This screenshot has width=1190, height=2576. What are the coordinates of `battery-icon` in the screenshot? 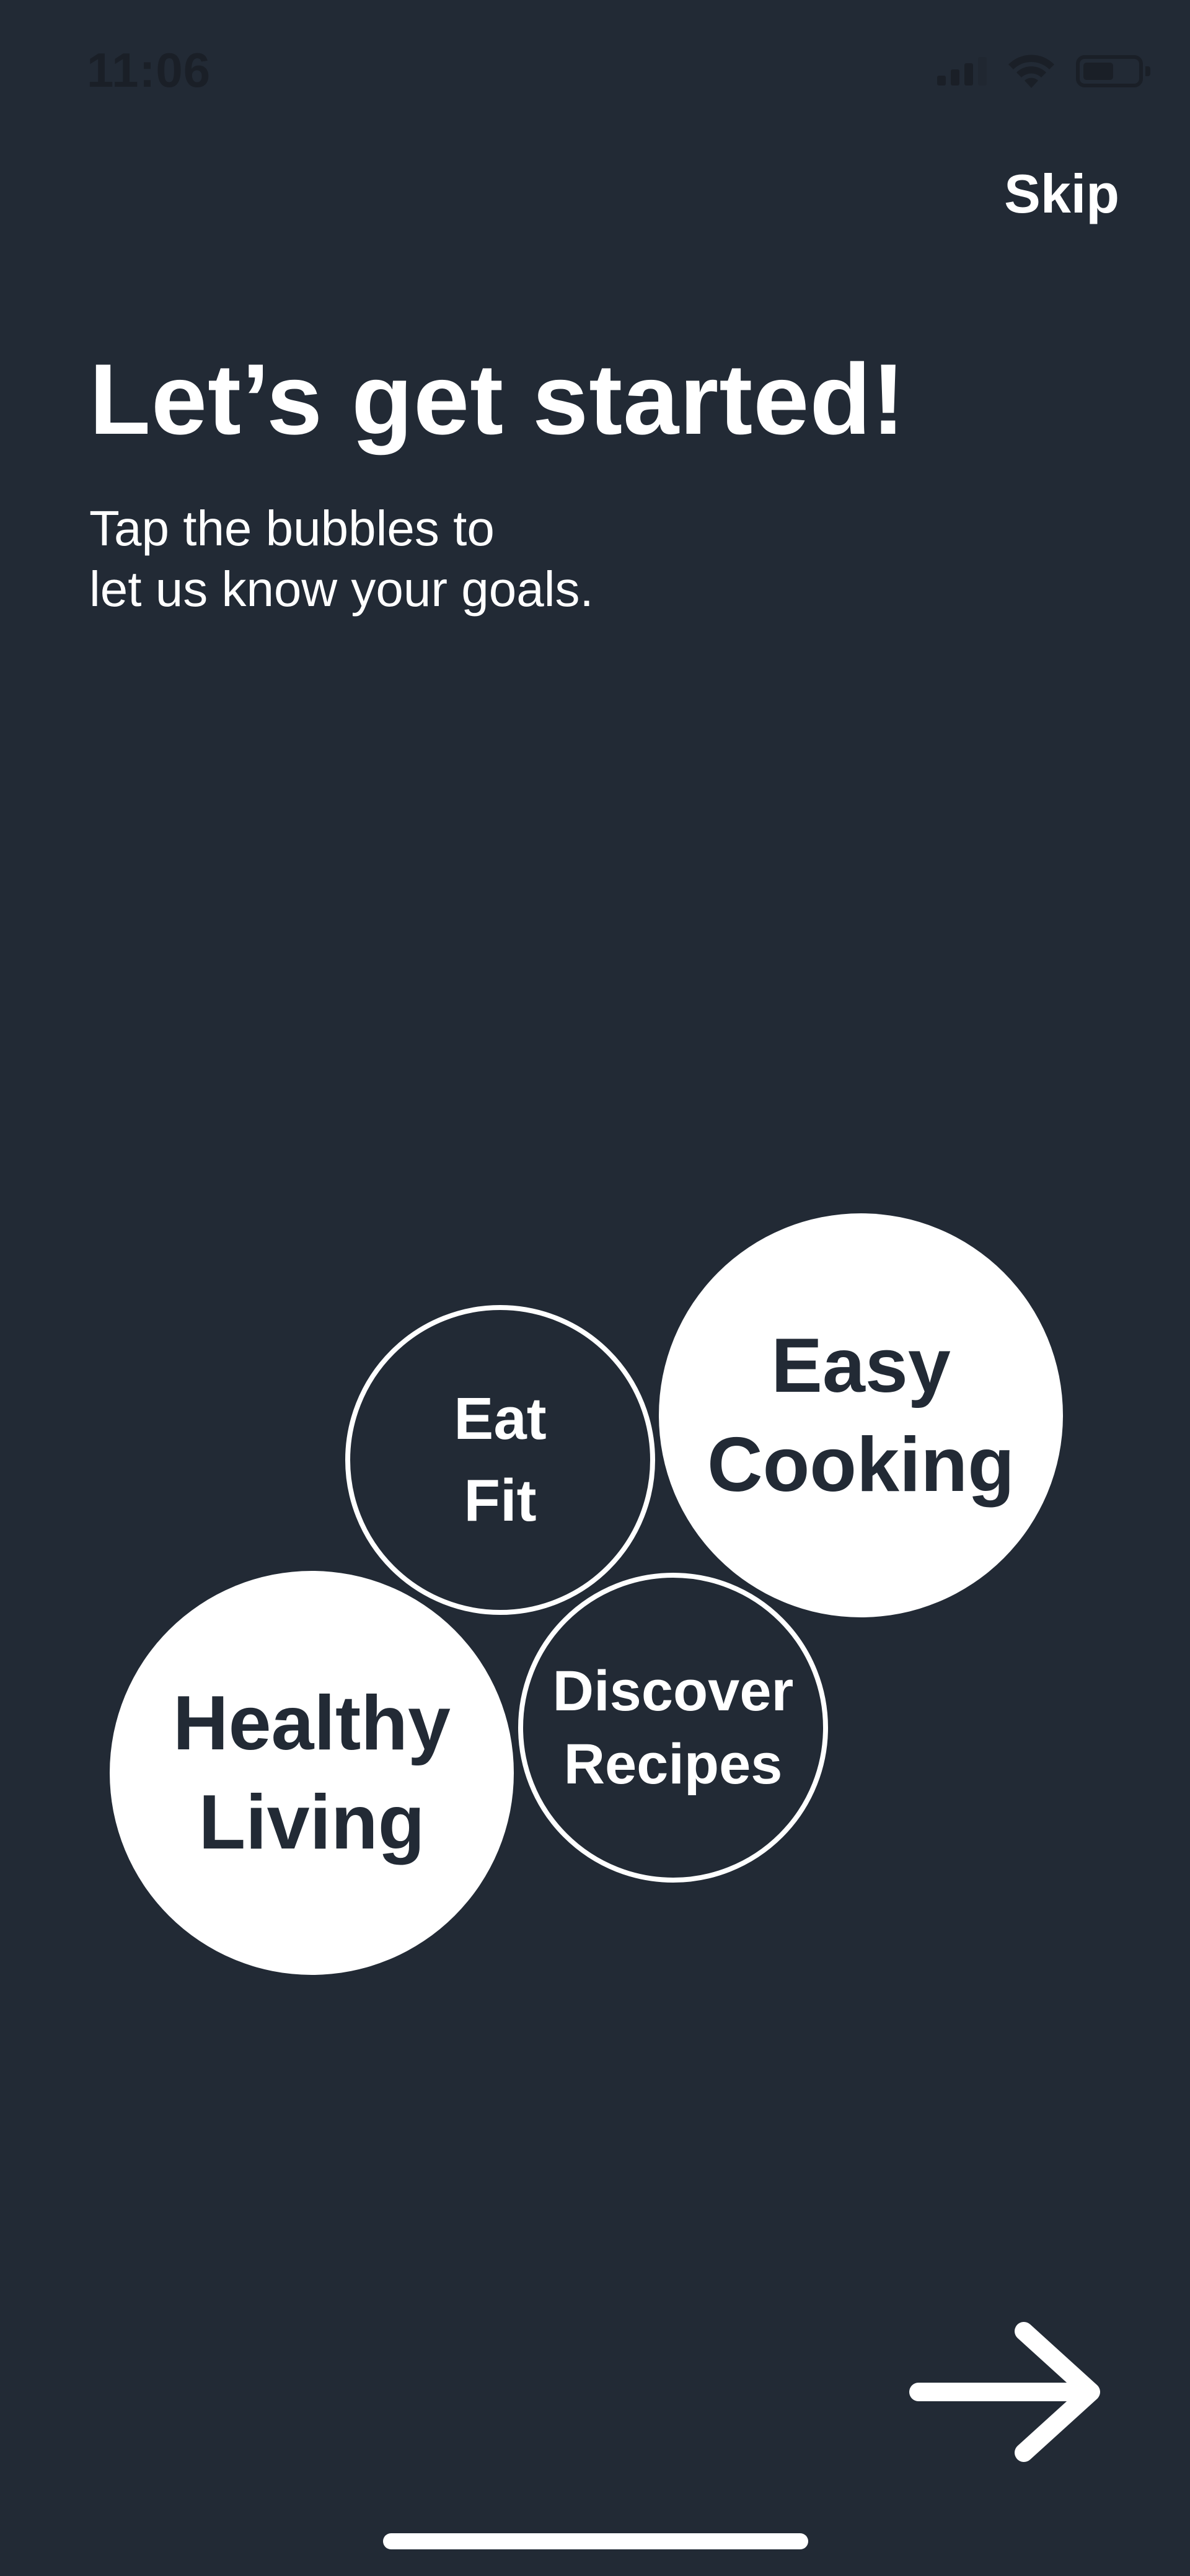 It's located at (1113, 71).